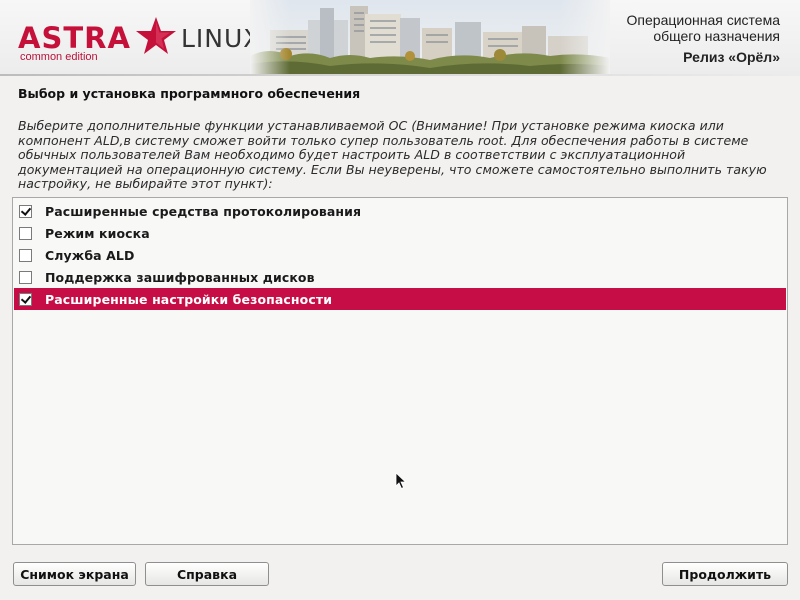 This screenshot has height=600, width=800. I want to click on option-label: Расширенные настройки безопасности, so click(189, 299).